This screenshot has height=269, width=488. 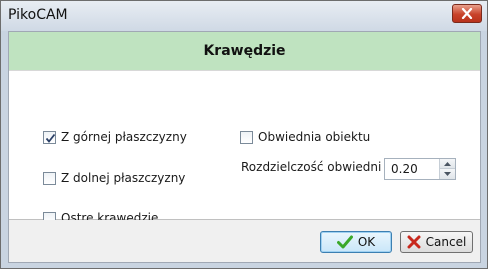 I want to click on bottom-surface-option: Z dolnej płaszczyzny, so click(x=114, y=178).